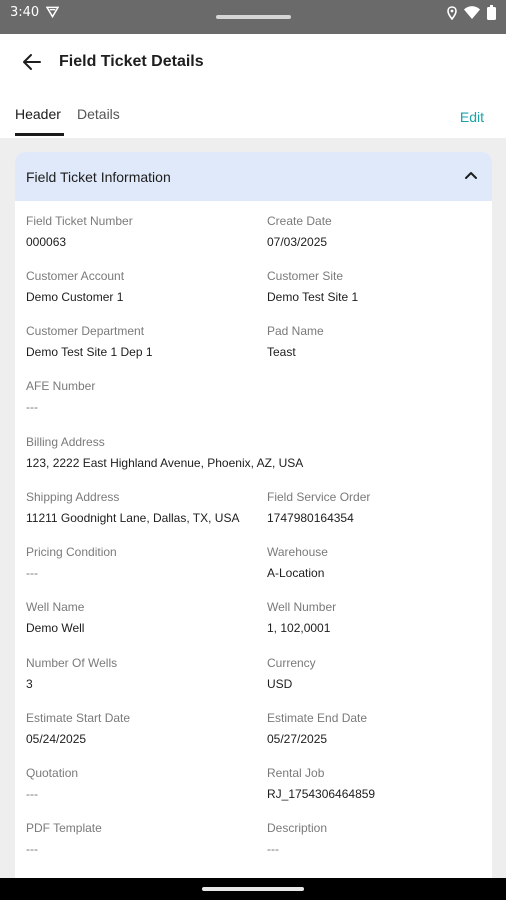 This screenshot has height=900, width=506. Describe the element at coordinates (452, 12) in the screenshot. I see `location-icon` at that location.